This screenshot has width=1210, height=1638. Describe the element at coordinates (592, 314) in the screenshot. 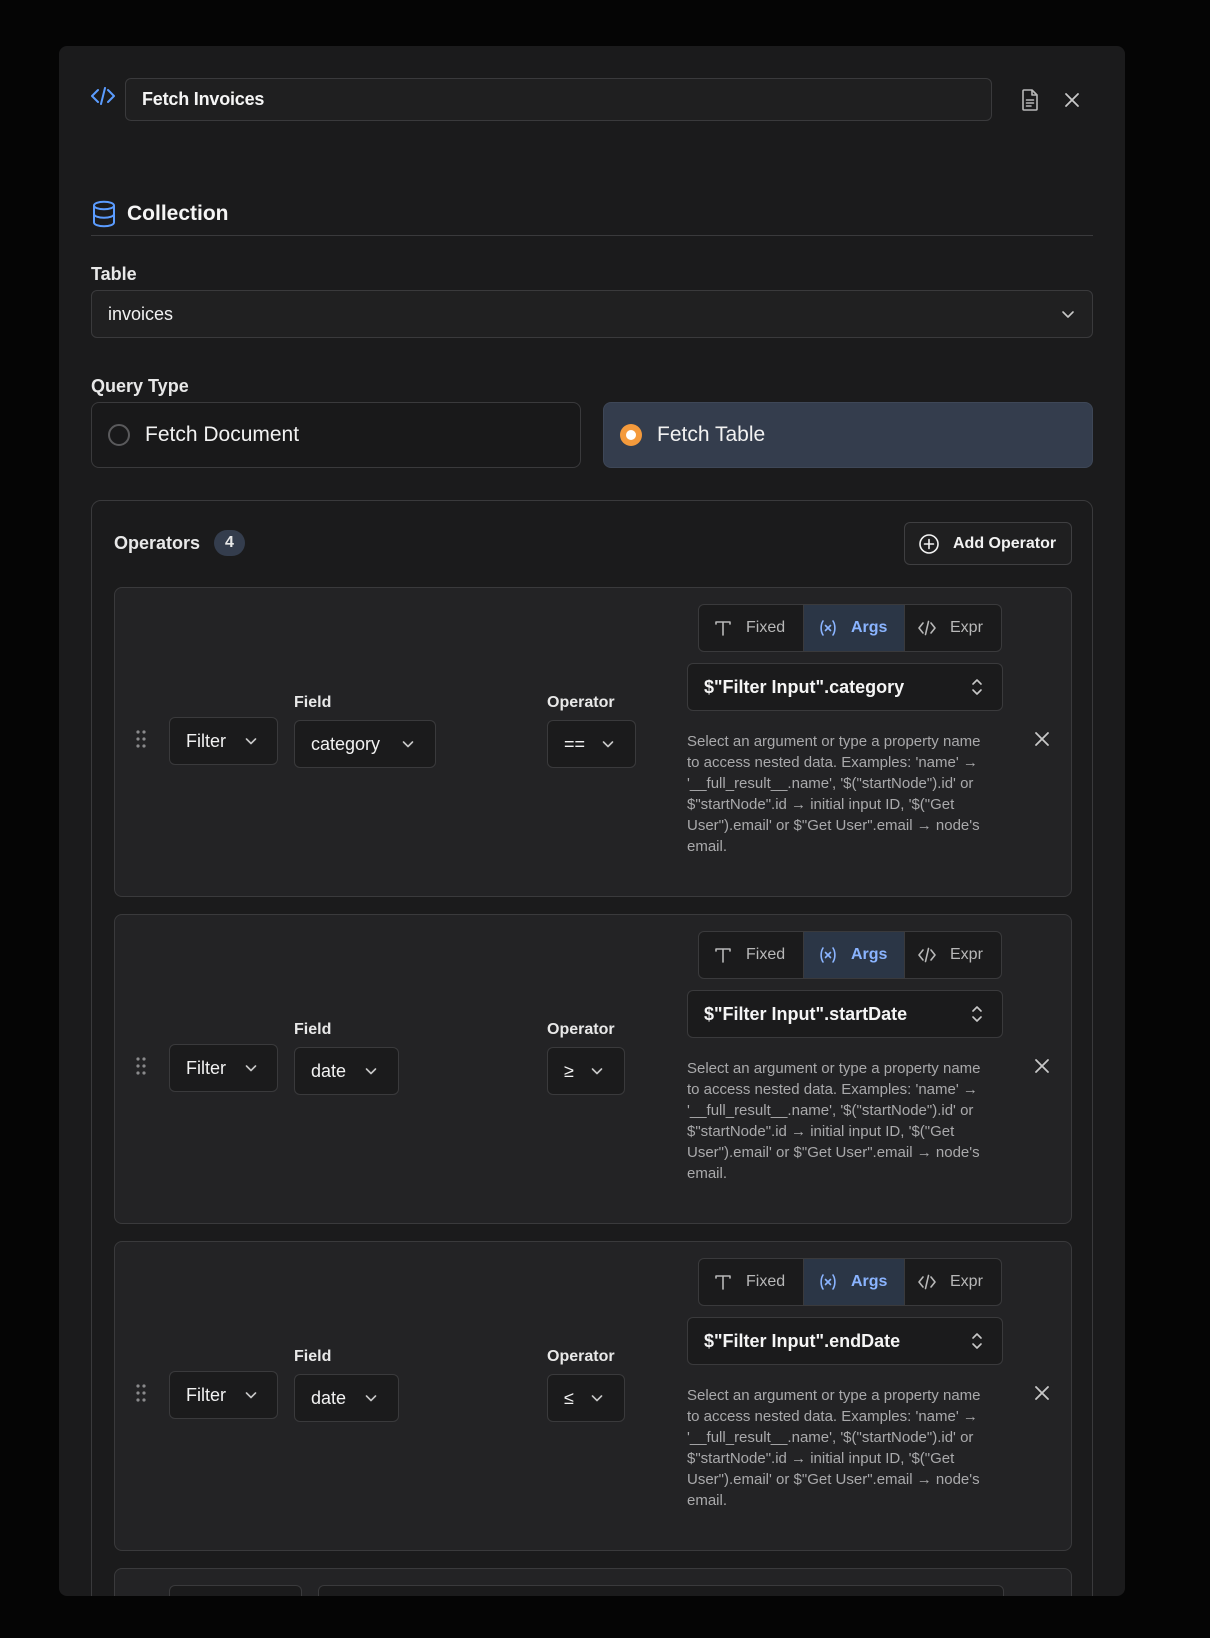

I see `table-select: invoices` at that location.